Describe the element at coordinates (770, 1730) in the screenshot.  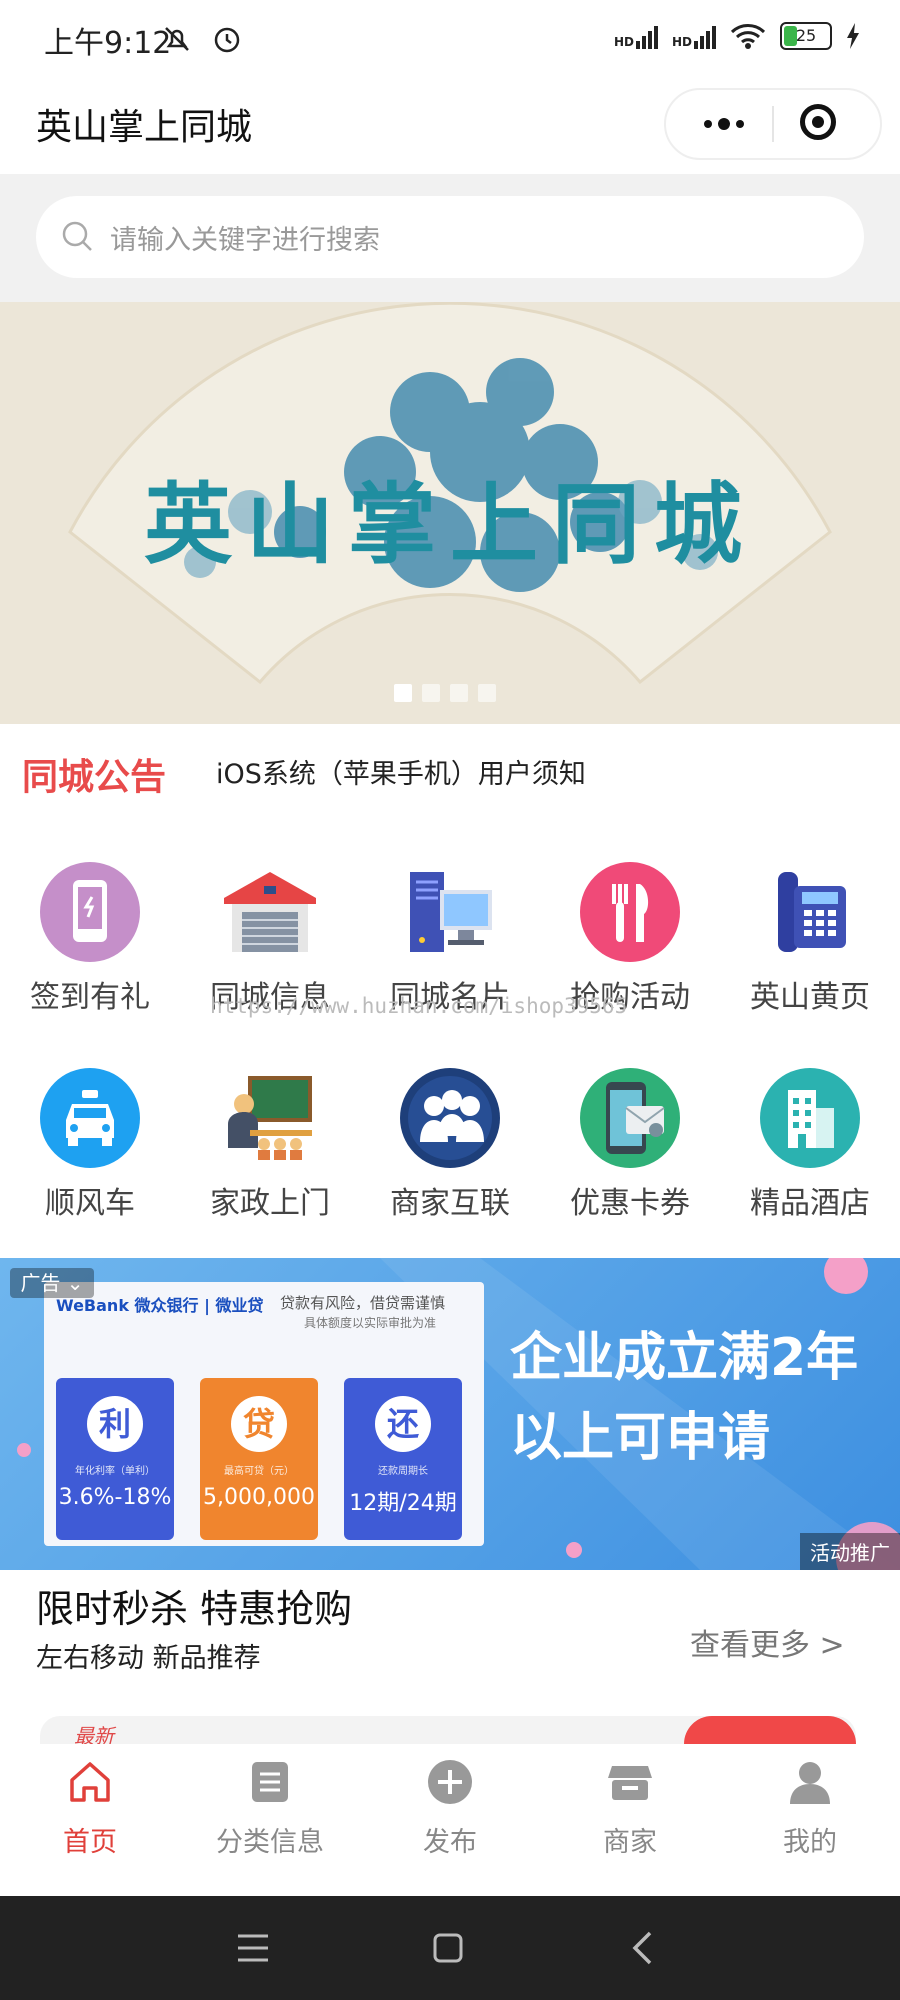
I see `flash-sale-red-tab` at that location.